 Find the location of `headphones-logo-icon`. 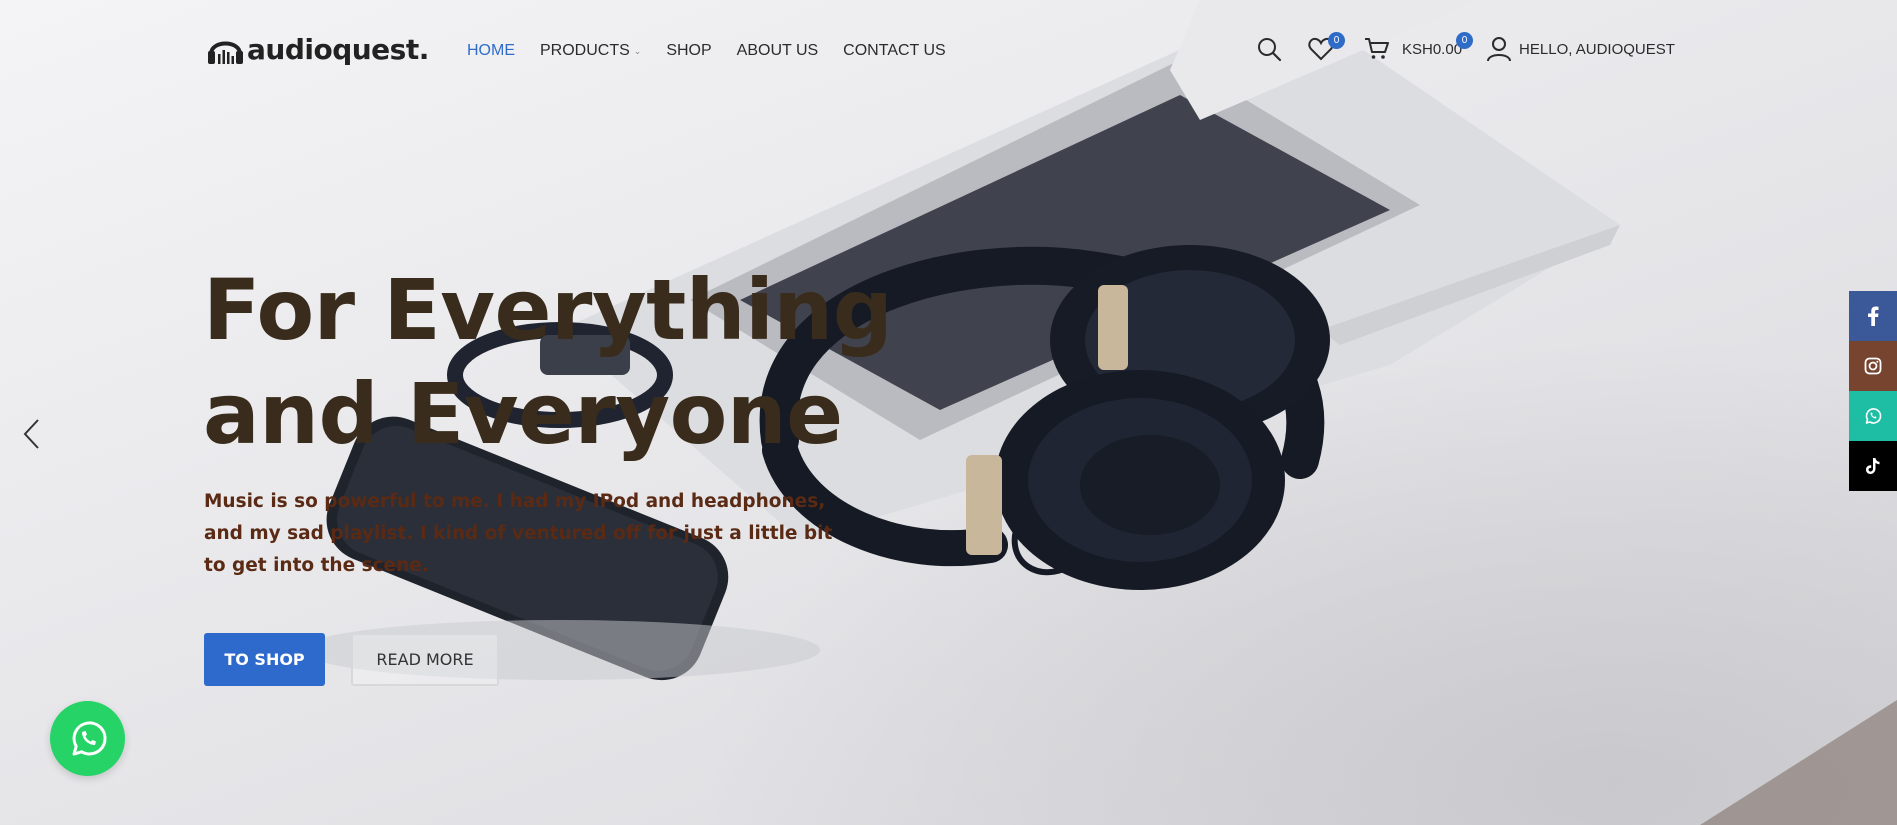

headphones-logo-icon is located at coordinates (225, 52).